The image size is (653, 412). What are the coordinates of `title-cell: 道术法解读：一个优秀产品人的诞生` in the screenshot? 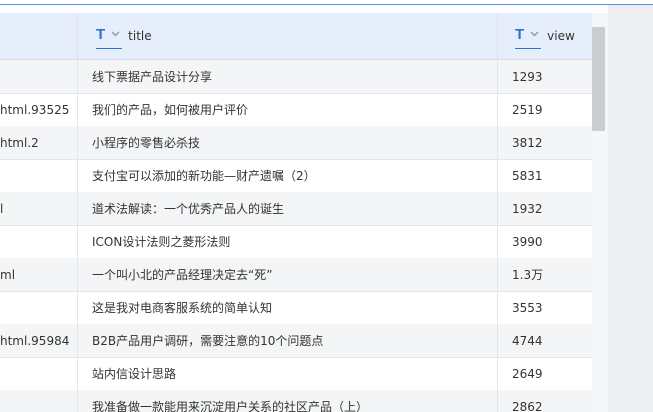 It's located at (287, 208).